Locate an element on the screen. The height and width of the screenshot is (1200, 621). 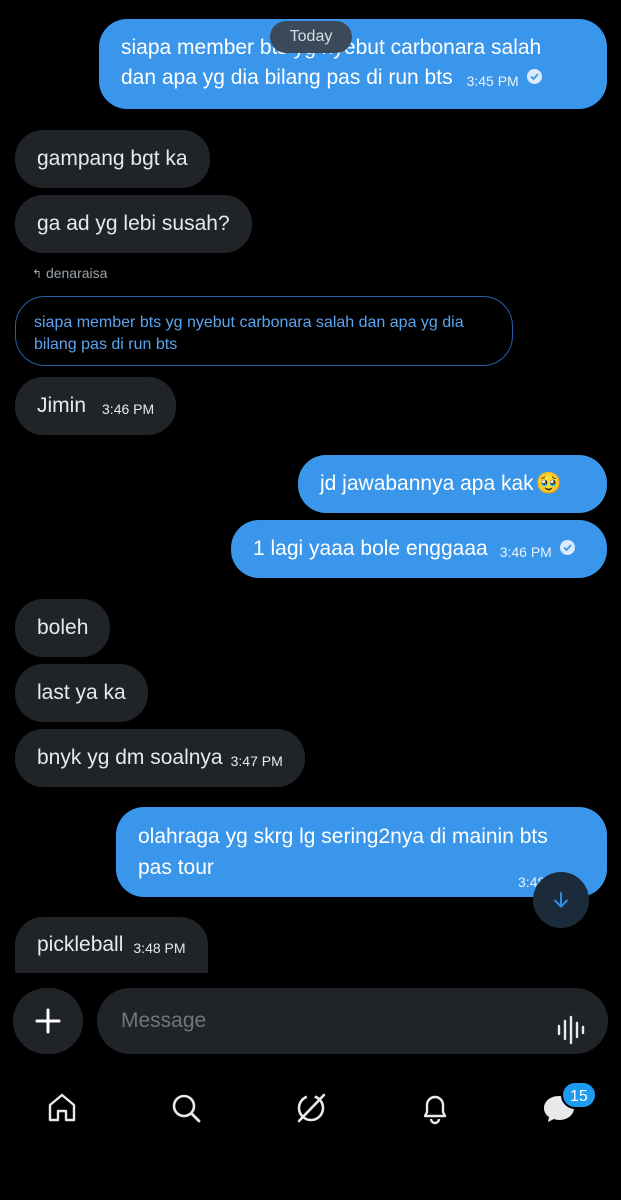
message-text: dan apa yg dia bilang pas di run bts is located at coordinates (287, 77).